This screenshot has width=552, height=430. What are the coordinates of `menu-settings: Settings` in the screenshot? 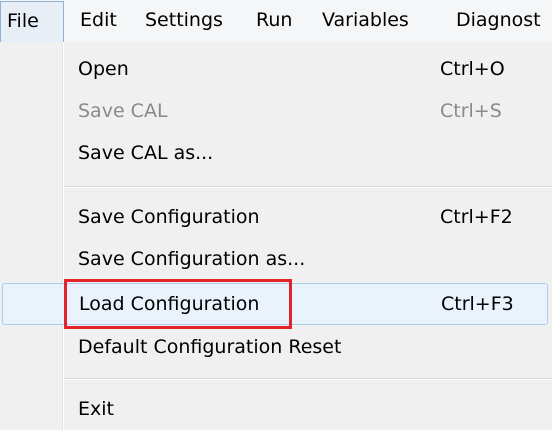 It's located at (184, 20).